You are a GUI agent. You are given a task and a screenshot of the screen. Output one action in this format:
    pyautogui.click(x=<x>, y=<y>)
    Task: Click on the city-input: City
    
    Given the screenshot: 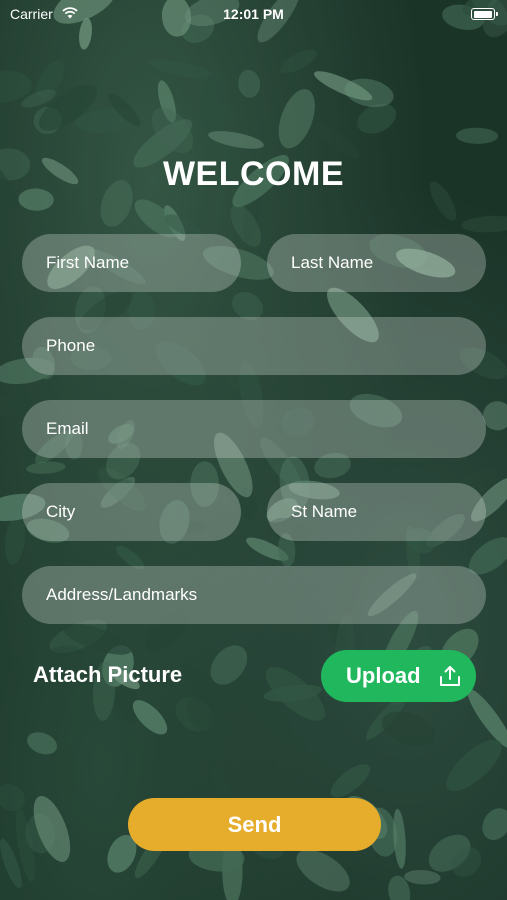 What is the action you would take?
    pyautogui.click(x=131, y=512)
    